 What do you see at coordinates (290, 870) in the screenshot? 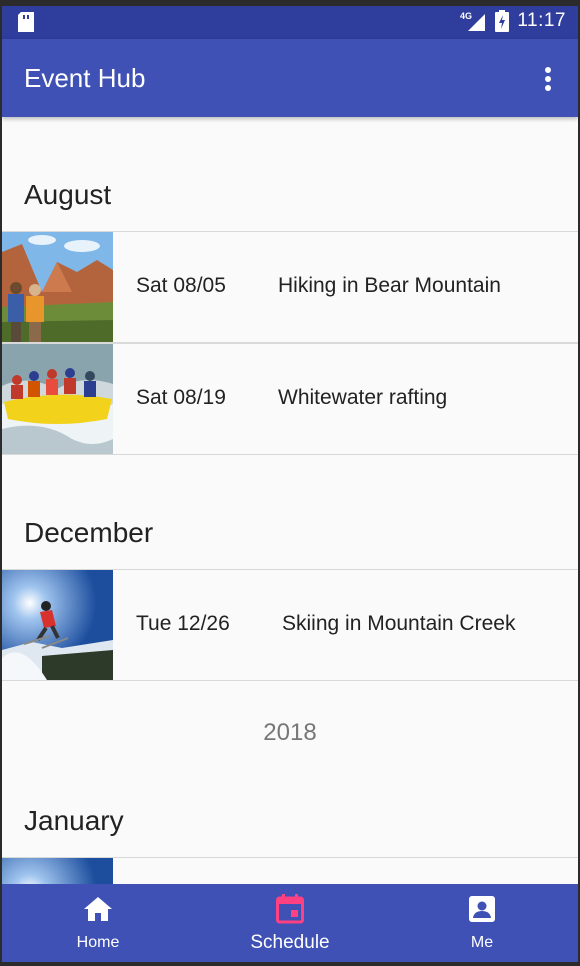
I see `event-row-january` at bounding box center [290, 870].